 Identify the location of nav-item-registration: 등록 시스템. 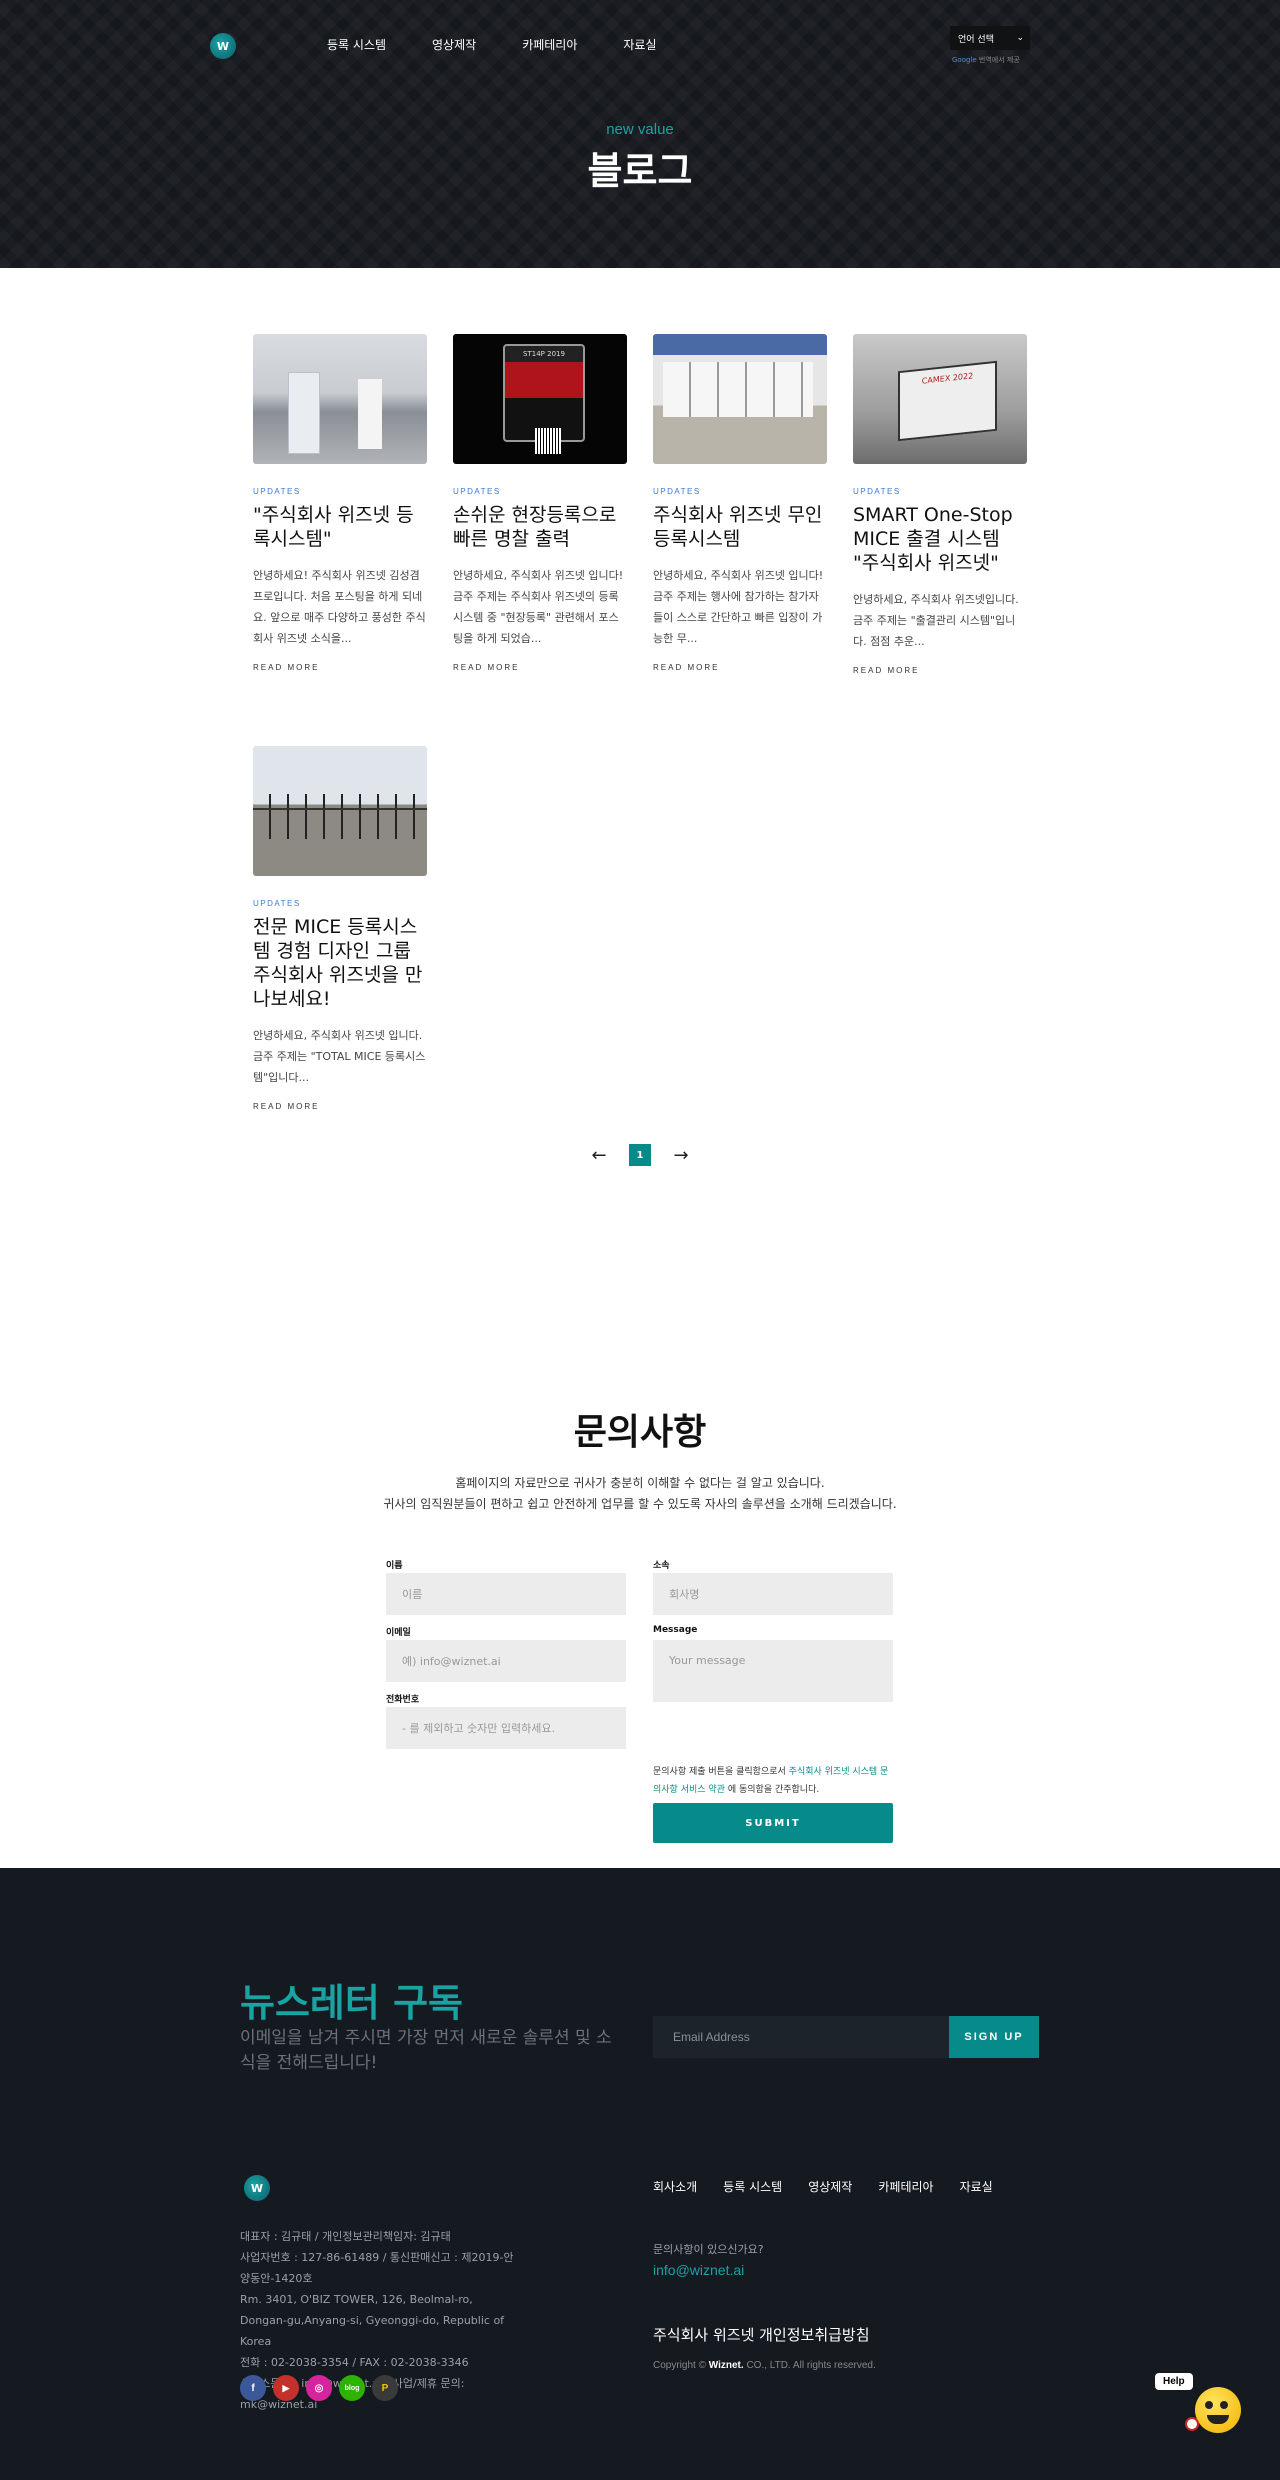
(356, 44).